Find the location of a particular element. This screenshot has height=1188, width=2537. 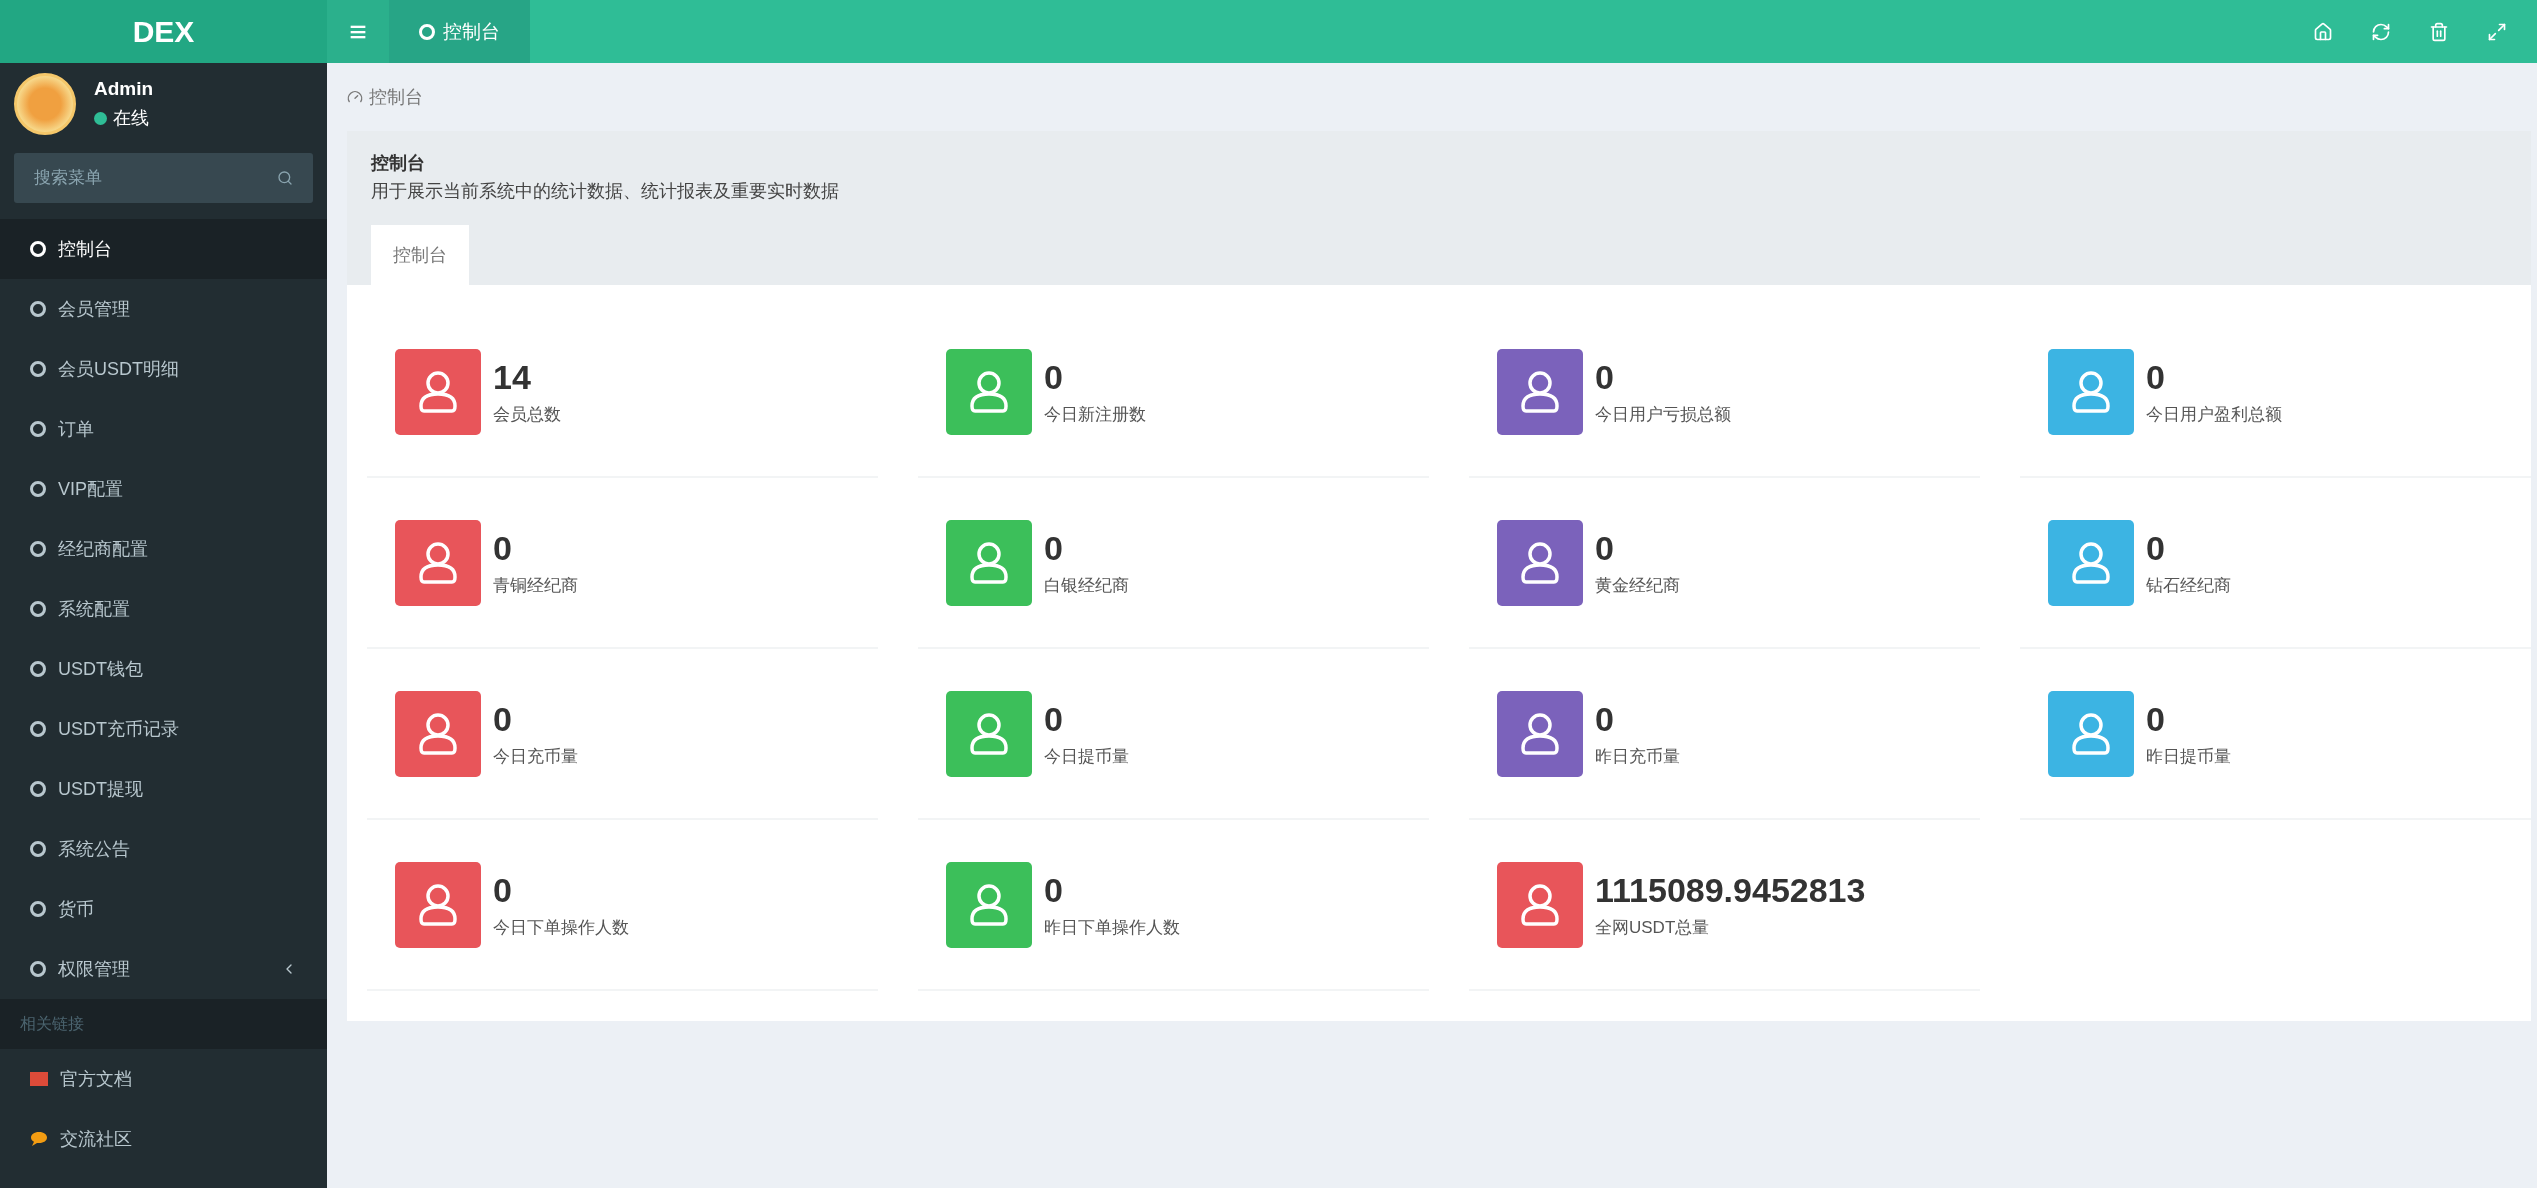

stat-label: 今日用户亏损总额 is located at coordinates (1663, 414).